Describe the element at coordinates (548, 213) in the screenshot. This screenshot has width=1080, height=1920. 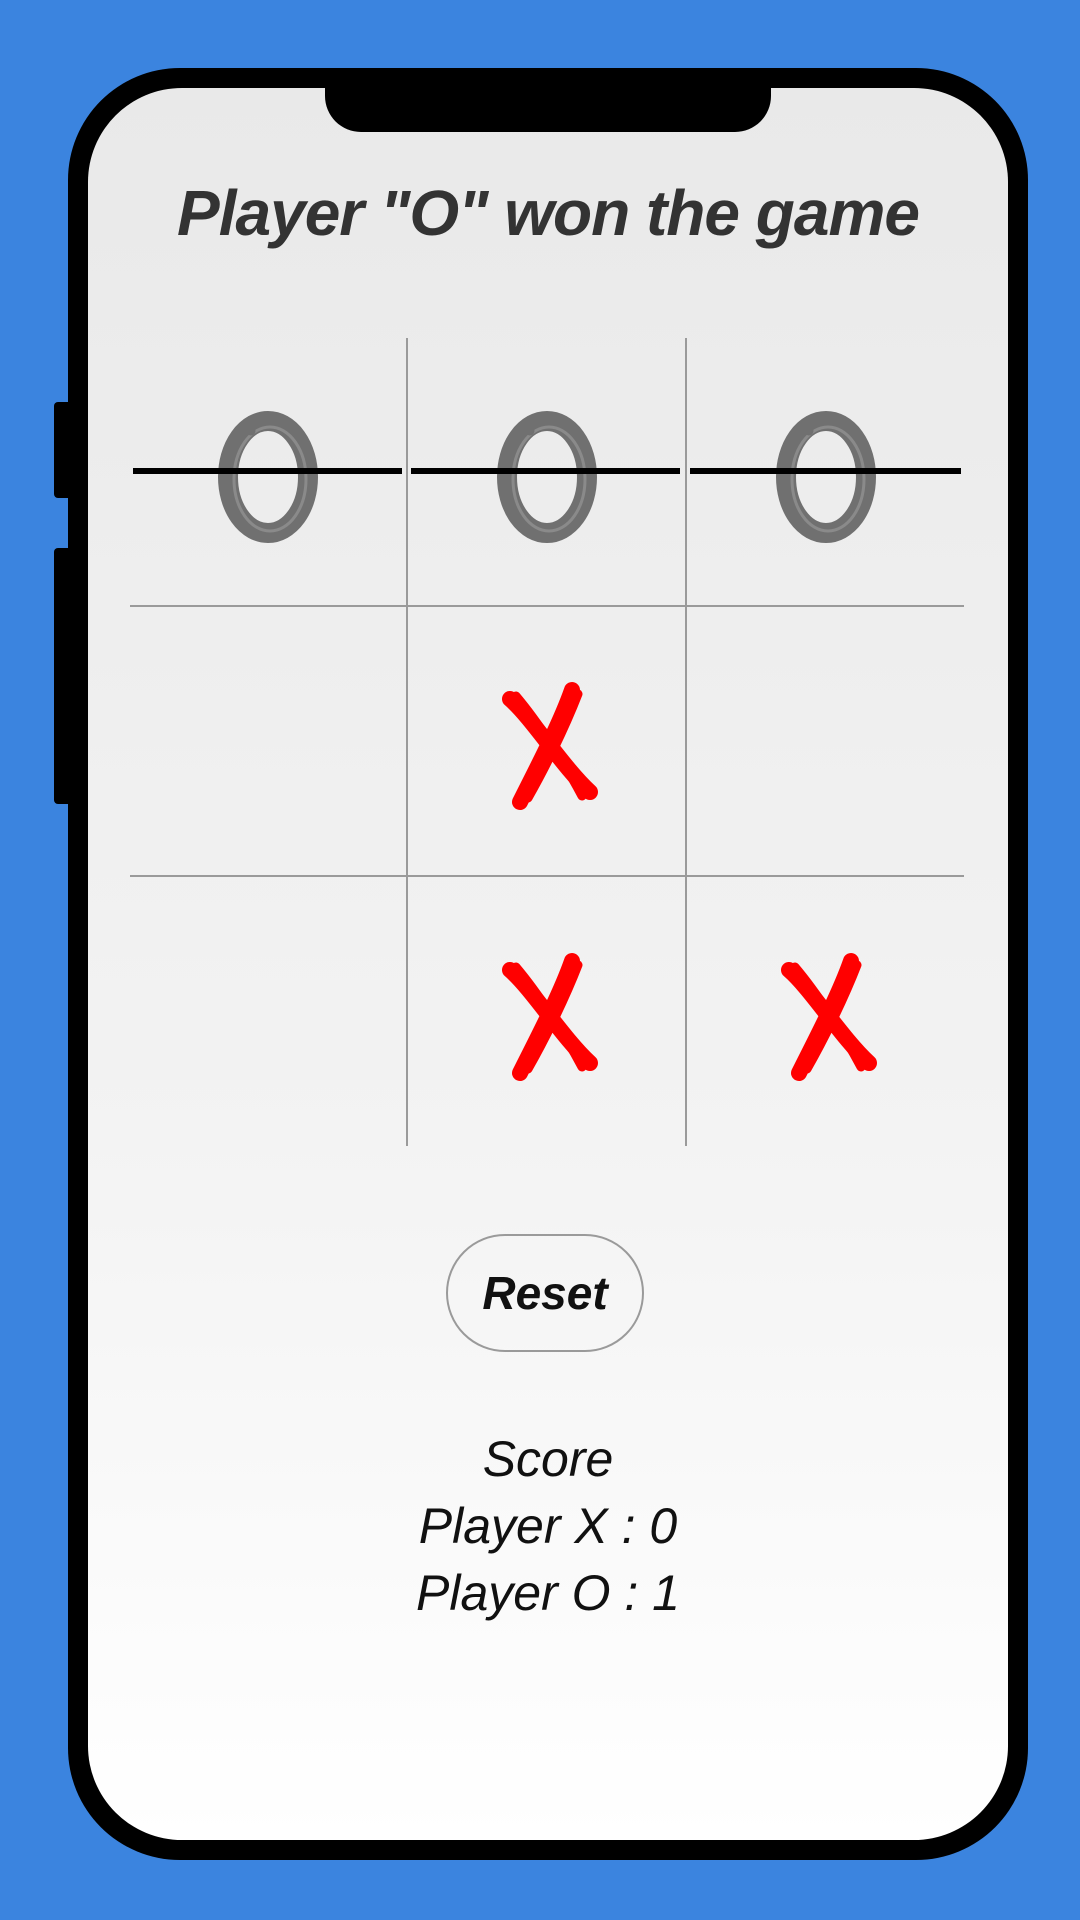
I see `game-status-title: Player "O" won the game` at that location.